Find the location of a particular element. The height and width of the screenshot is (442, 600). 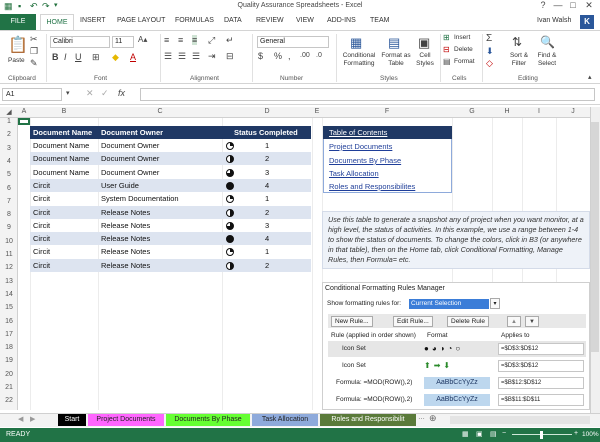

move-down-icon: ▼ is located at coordinates (532, 321).